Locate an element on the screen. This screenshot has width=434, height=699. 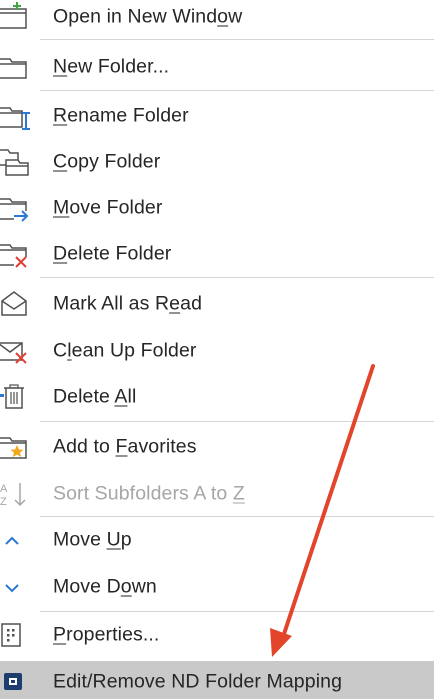
mark-all-read-icon is located at coordinates (14, 303).